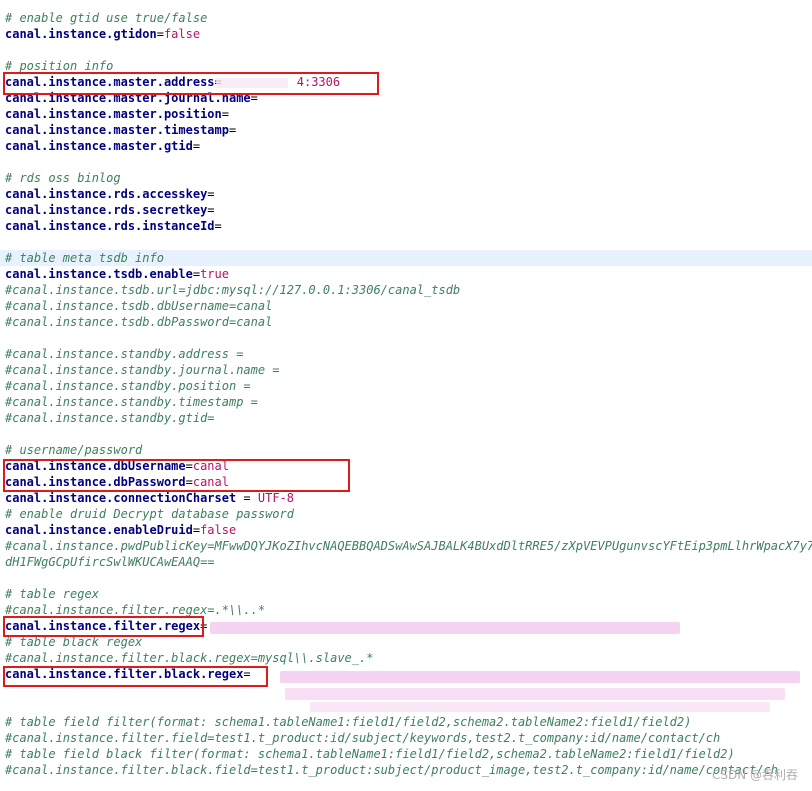 The image size is (812, 791). Describe the element at coordinates (103, 626) in the screenshot. I see `annotation-box-filter-regex` at that location.